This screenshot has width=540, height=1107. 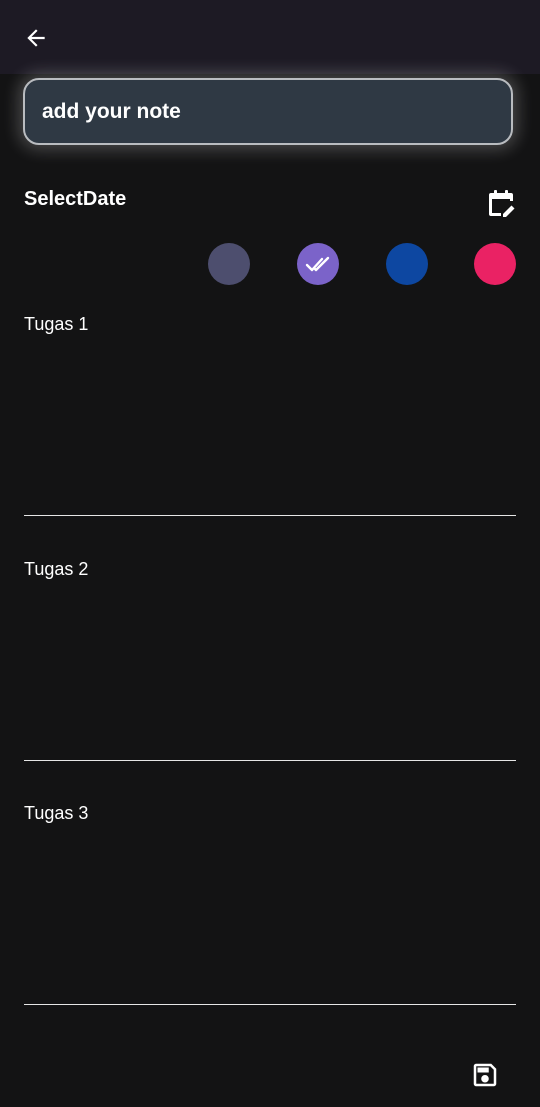 I want to click on note-title-input: add your note, so click(x=268, y=111).